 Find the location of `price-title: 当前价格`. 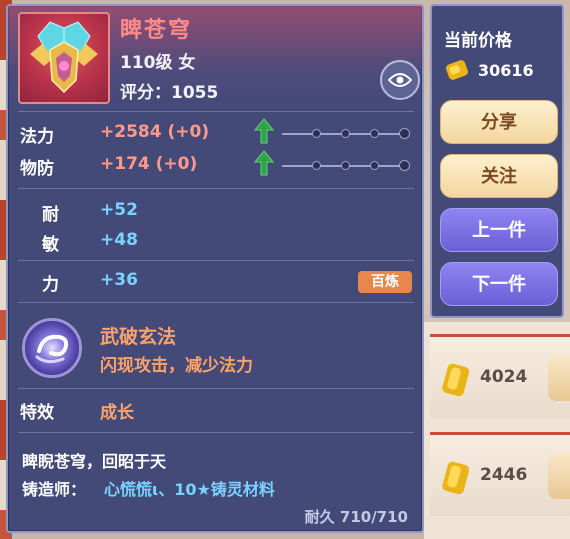

price-title: 当前价格 is located at coordinates (478, 41).